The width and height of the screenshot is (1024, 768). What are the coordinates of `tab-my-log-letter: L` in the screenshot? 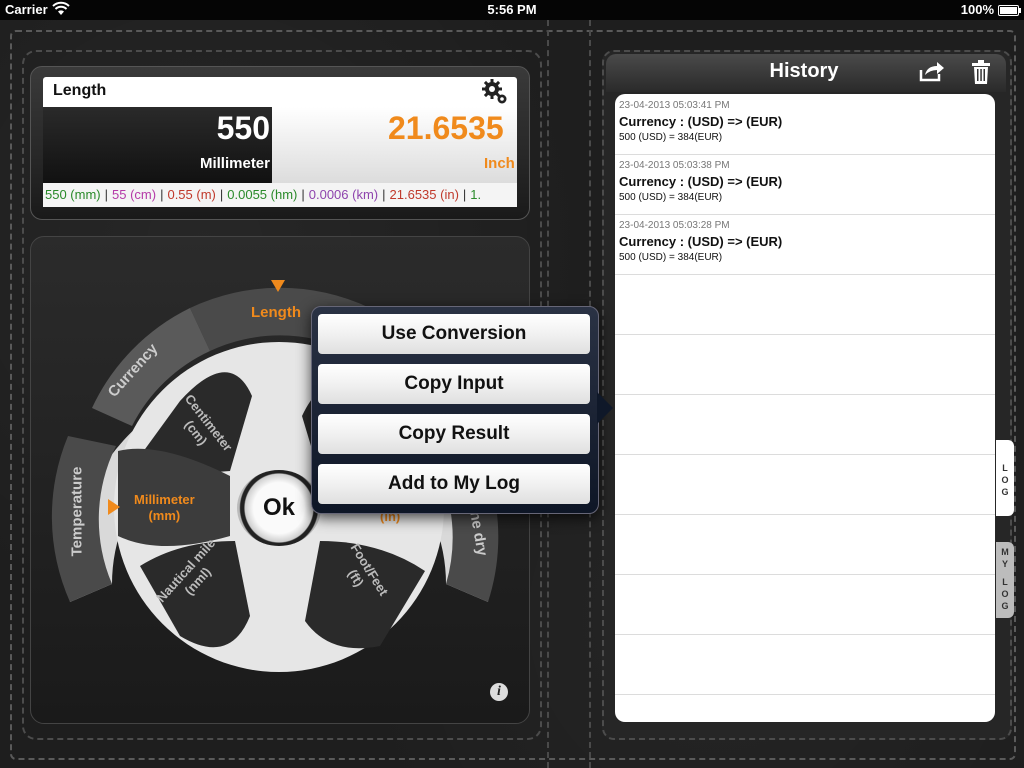 It's located at (1005, 582).